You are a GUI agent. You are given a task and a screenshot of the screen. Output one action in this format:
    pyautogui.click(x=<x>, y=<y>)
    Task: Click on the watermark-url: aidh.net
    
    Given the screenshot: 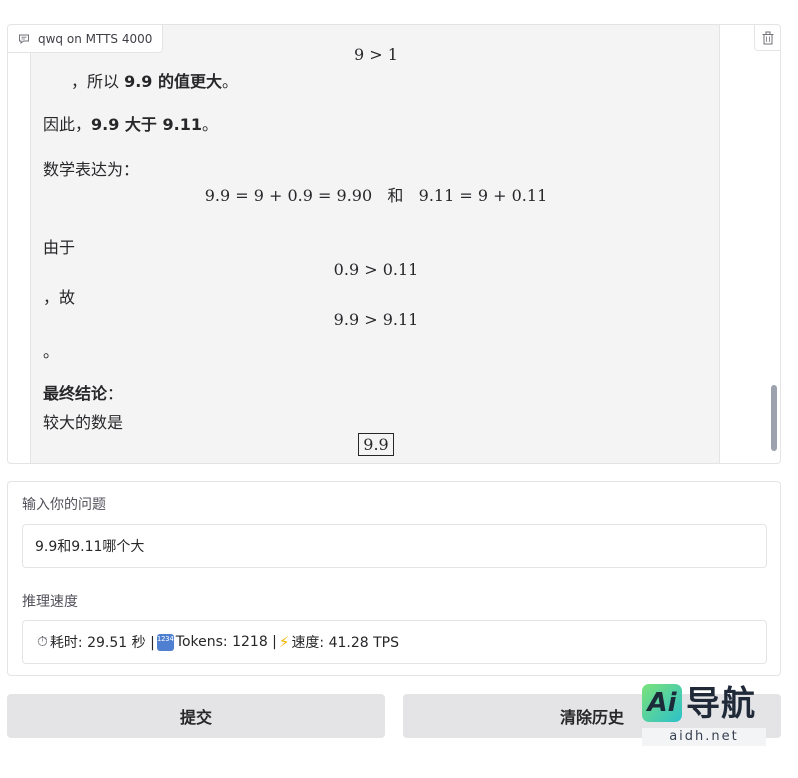 What is the action you would take?
    pyautogui.click(x=704, y=737)
    